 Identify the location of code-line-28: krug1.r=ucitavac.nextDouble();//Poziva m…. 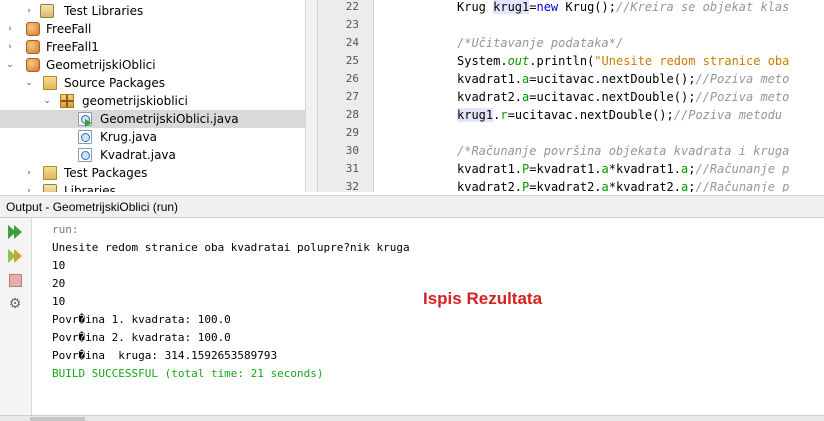
(620, 115).